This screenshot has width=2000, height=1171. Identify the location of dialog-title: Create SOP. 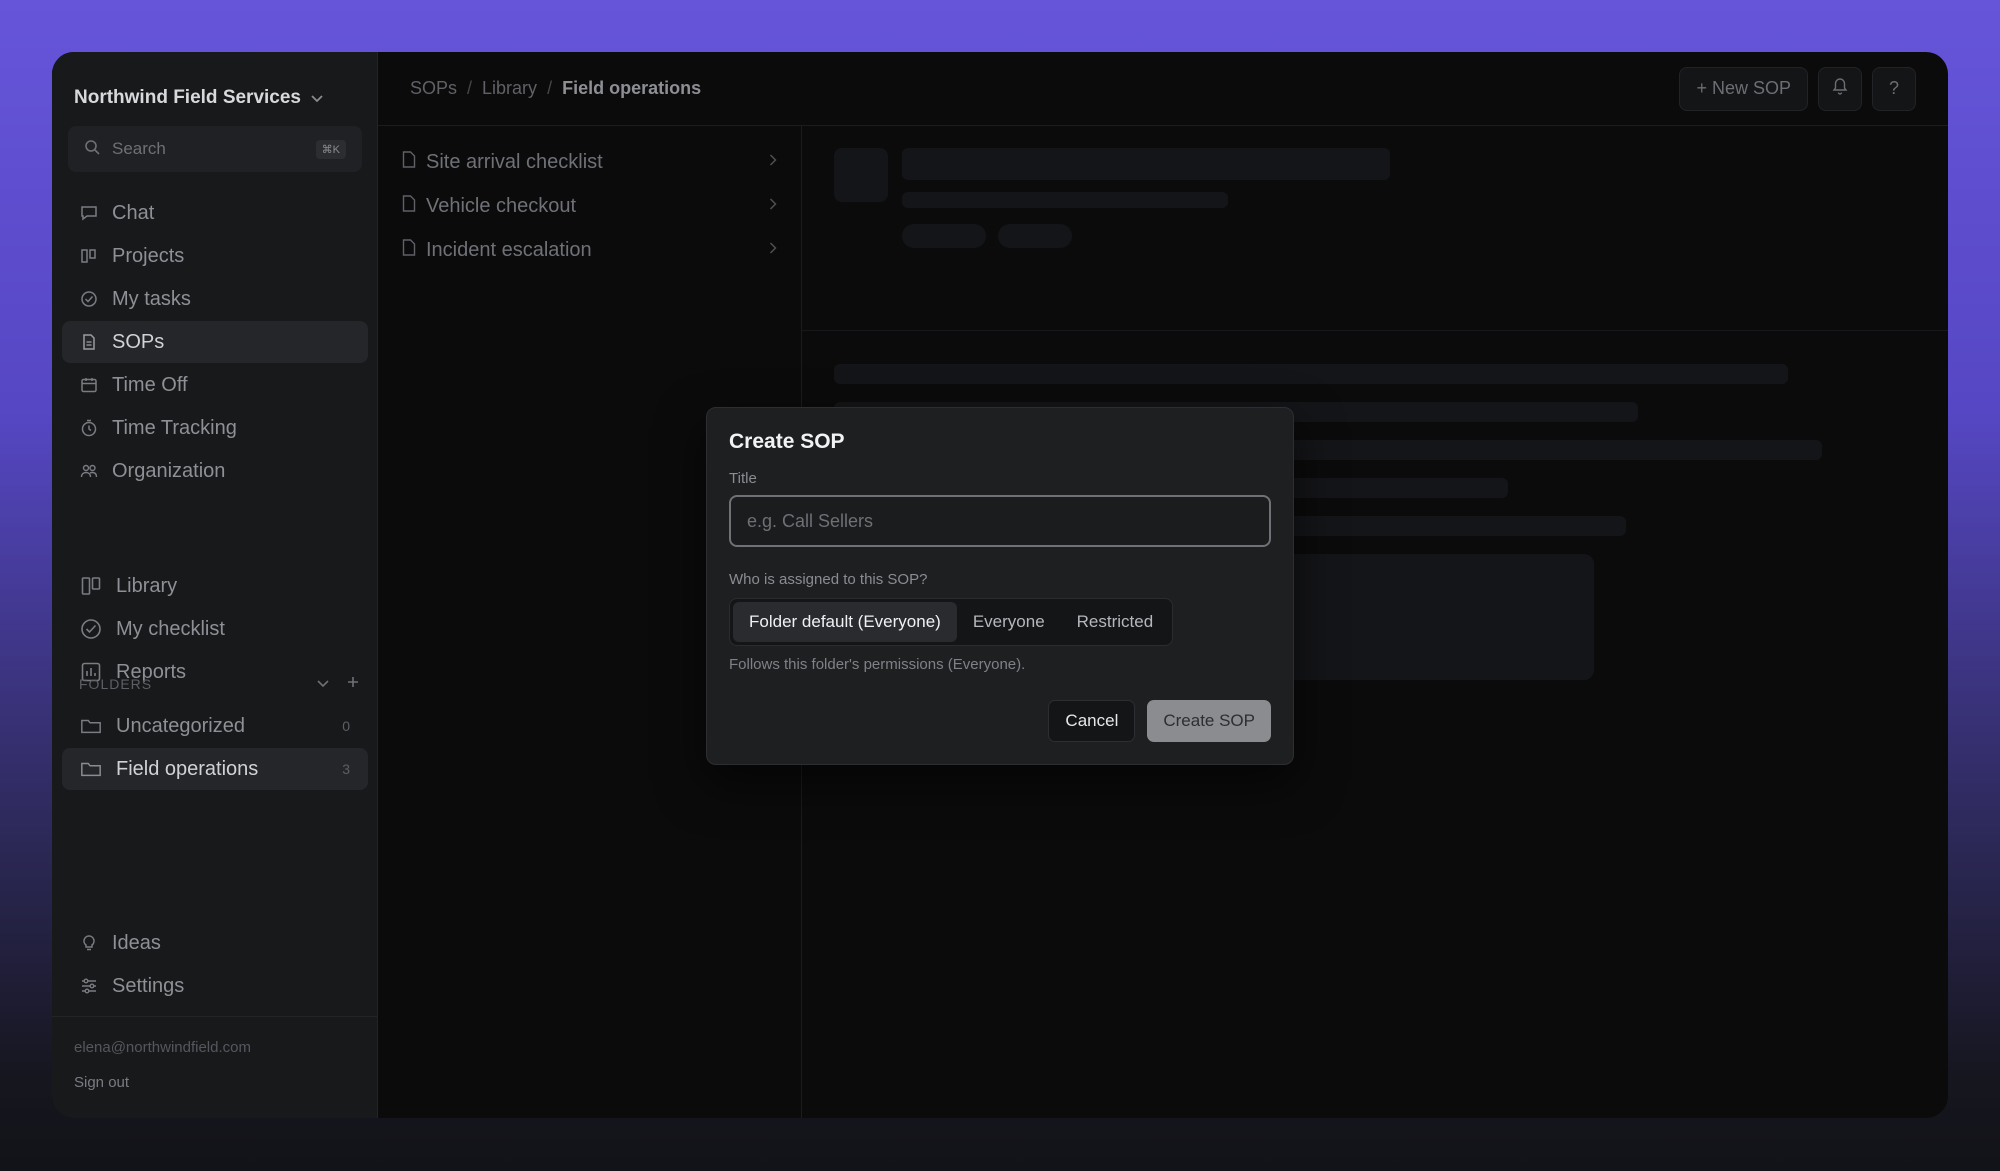
(787, 441).